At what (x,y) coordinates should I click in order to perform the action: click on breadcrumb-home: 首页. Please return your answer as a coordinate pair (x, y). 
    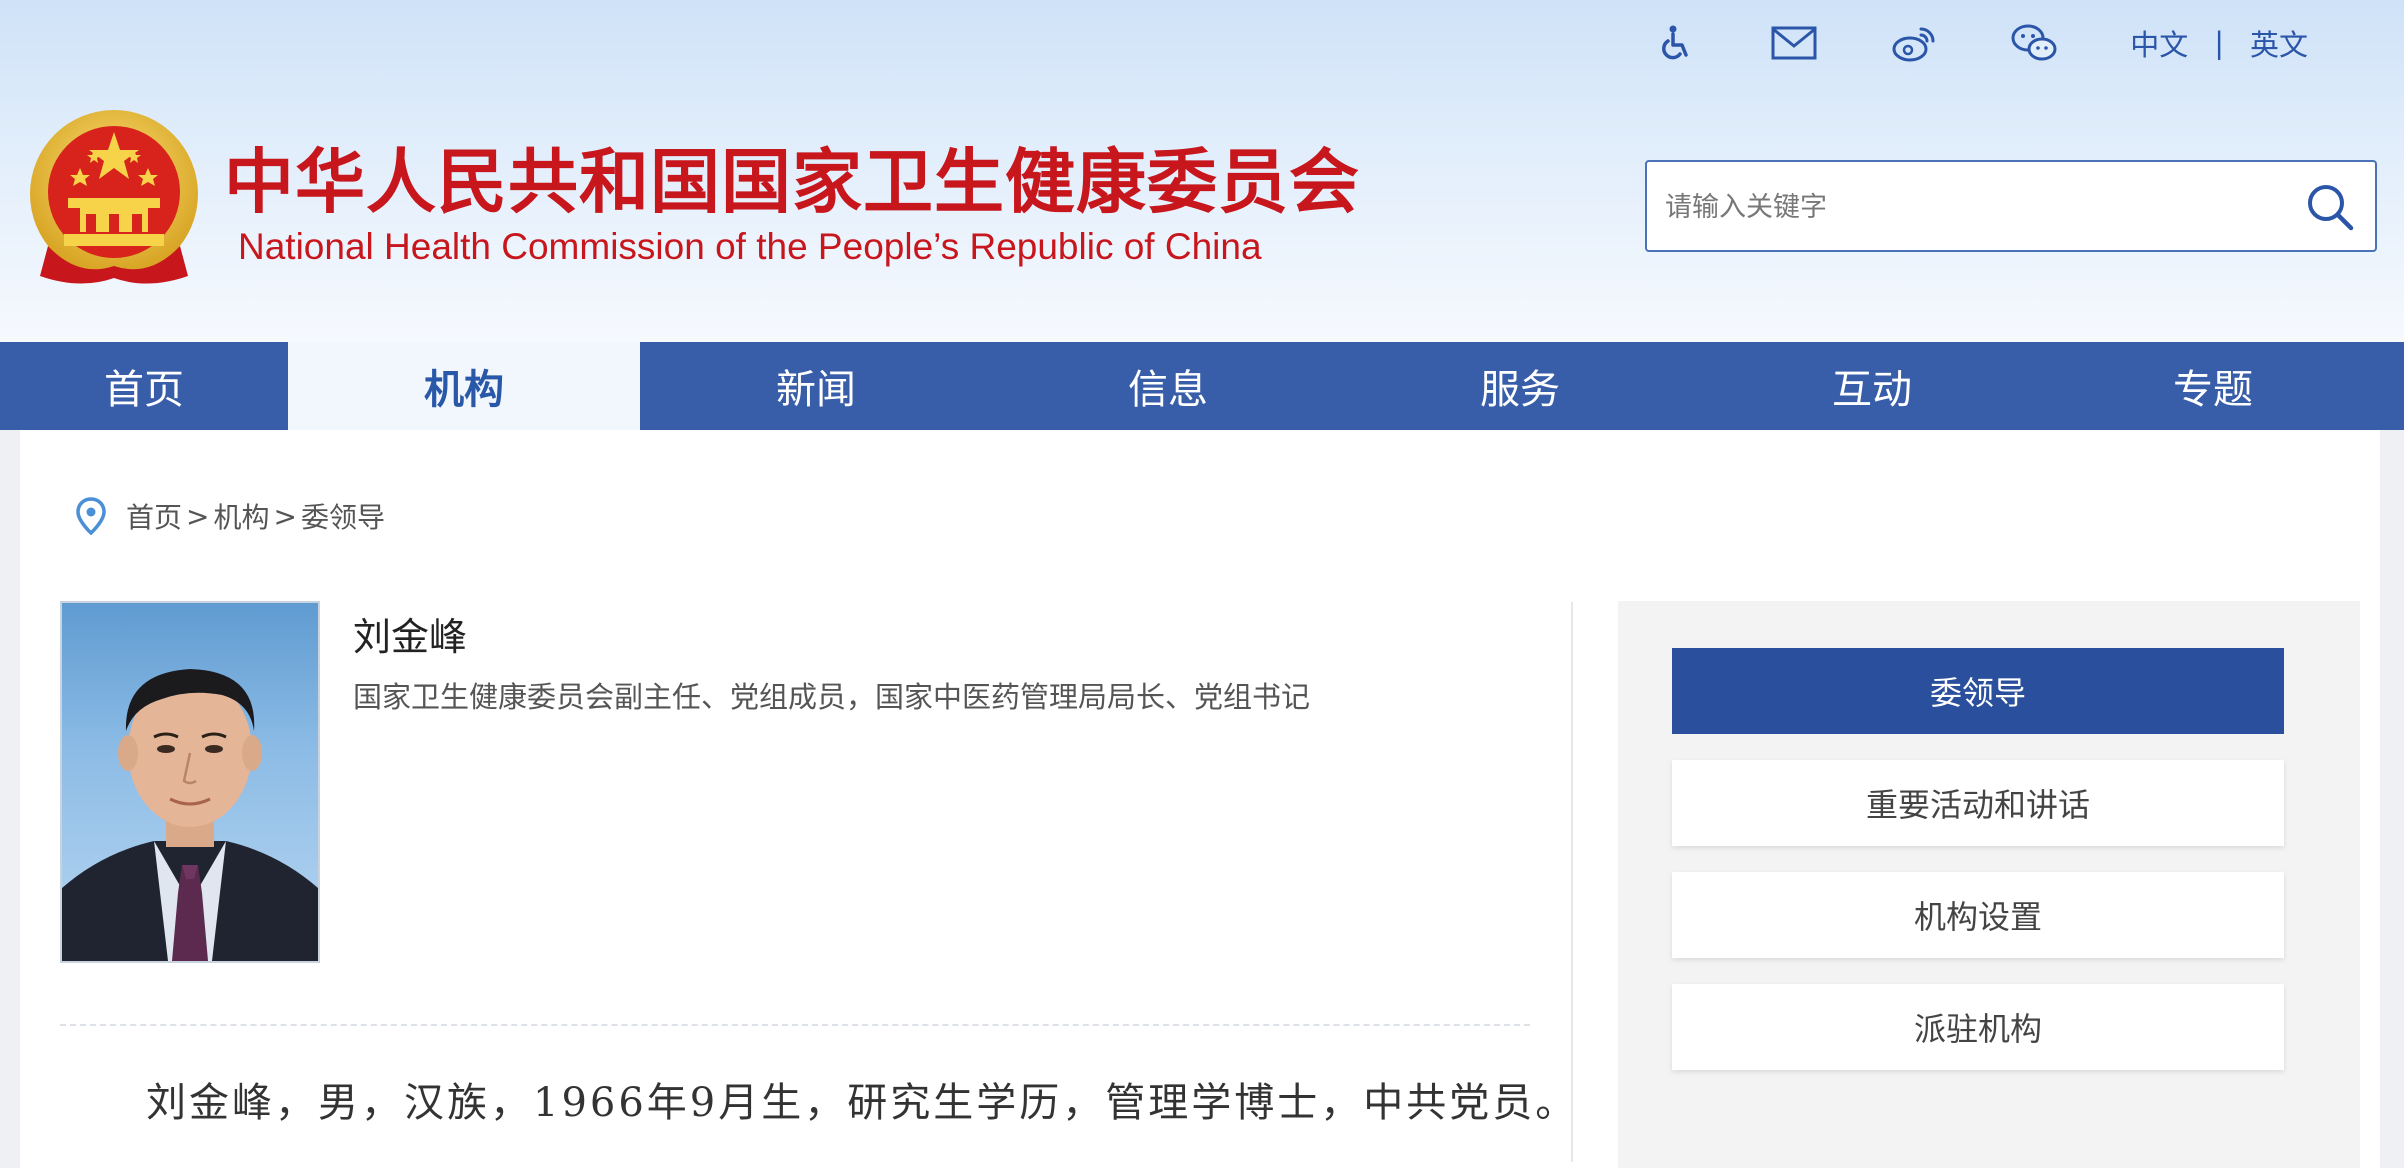
    Looking at the image, I should click on (154, 516).